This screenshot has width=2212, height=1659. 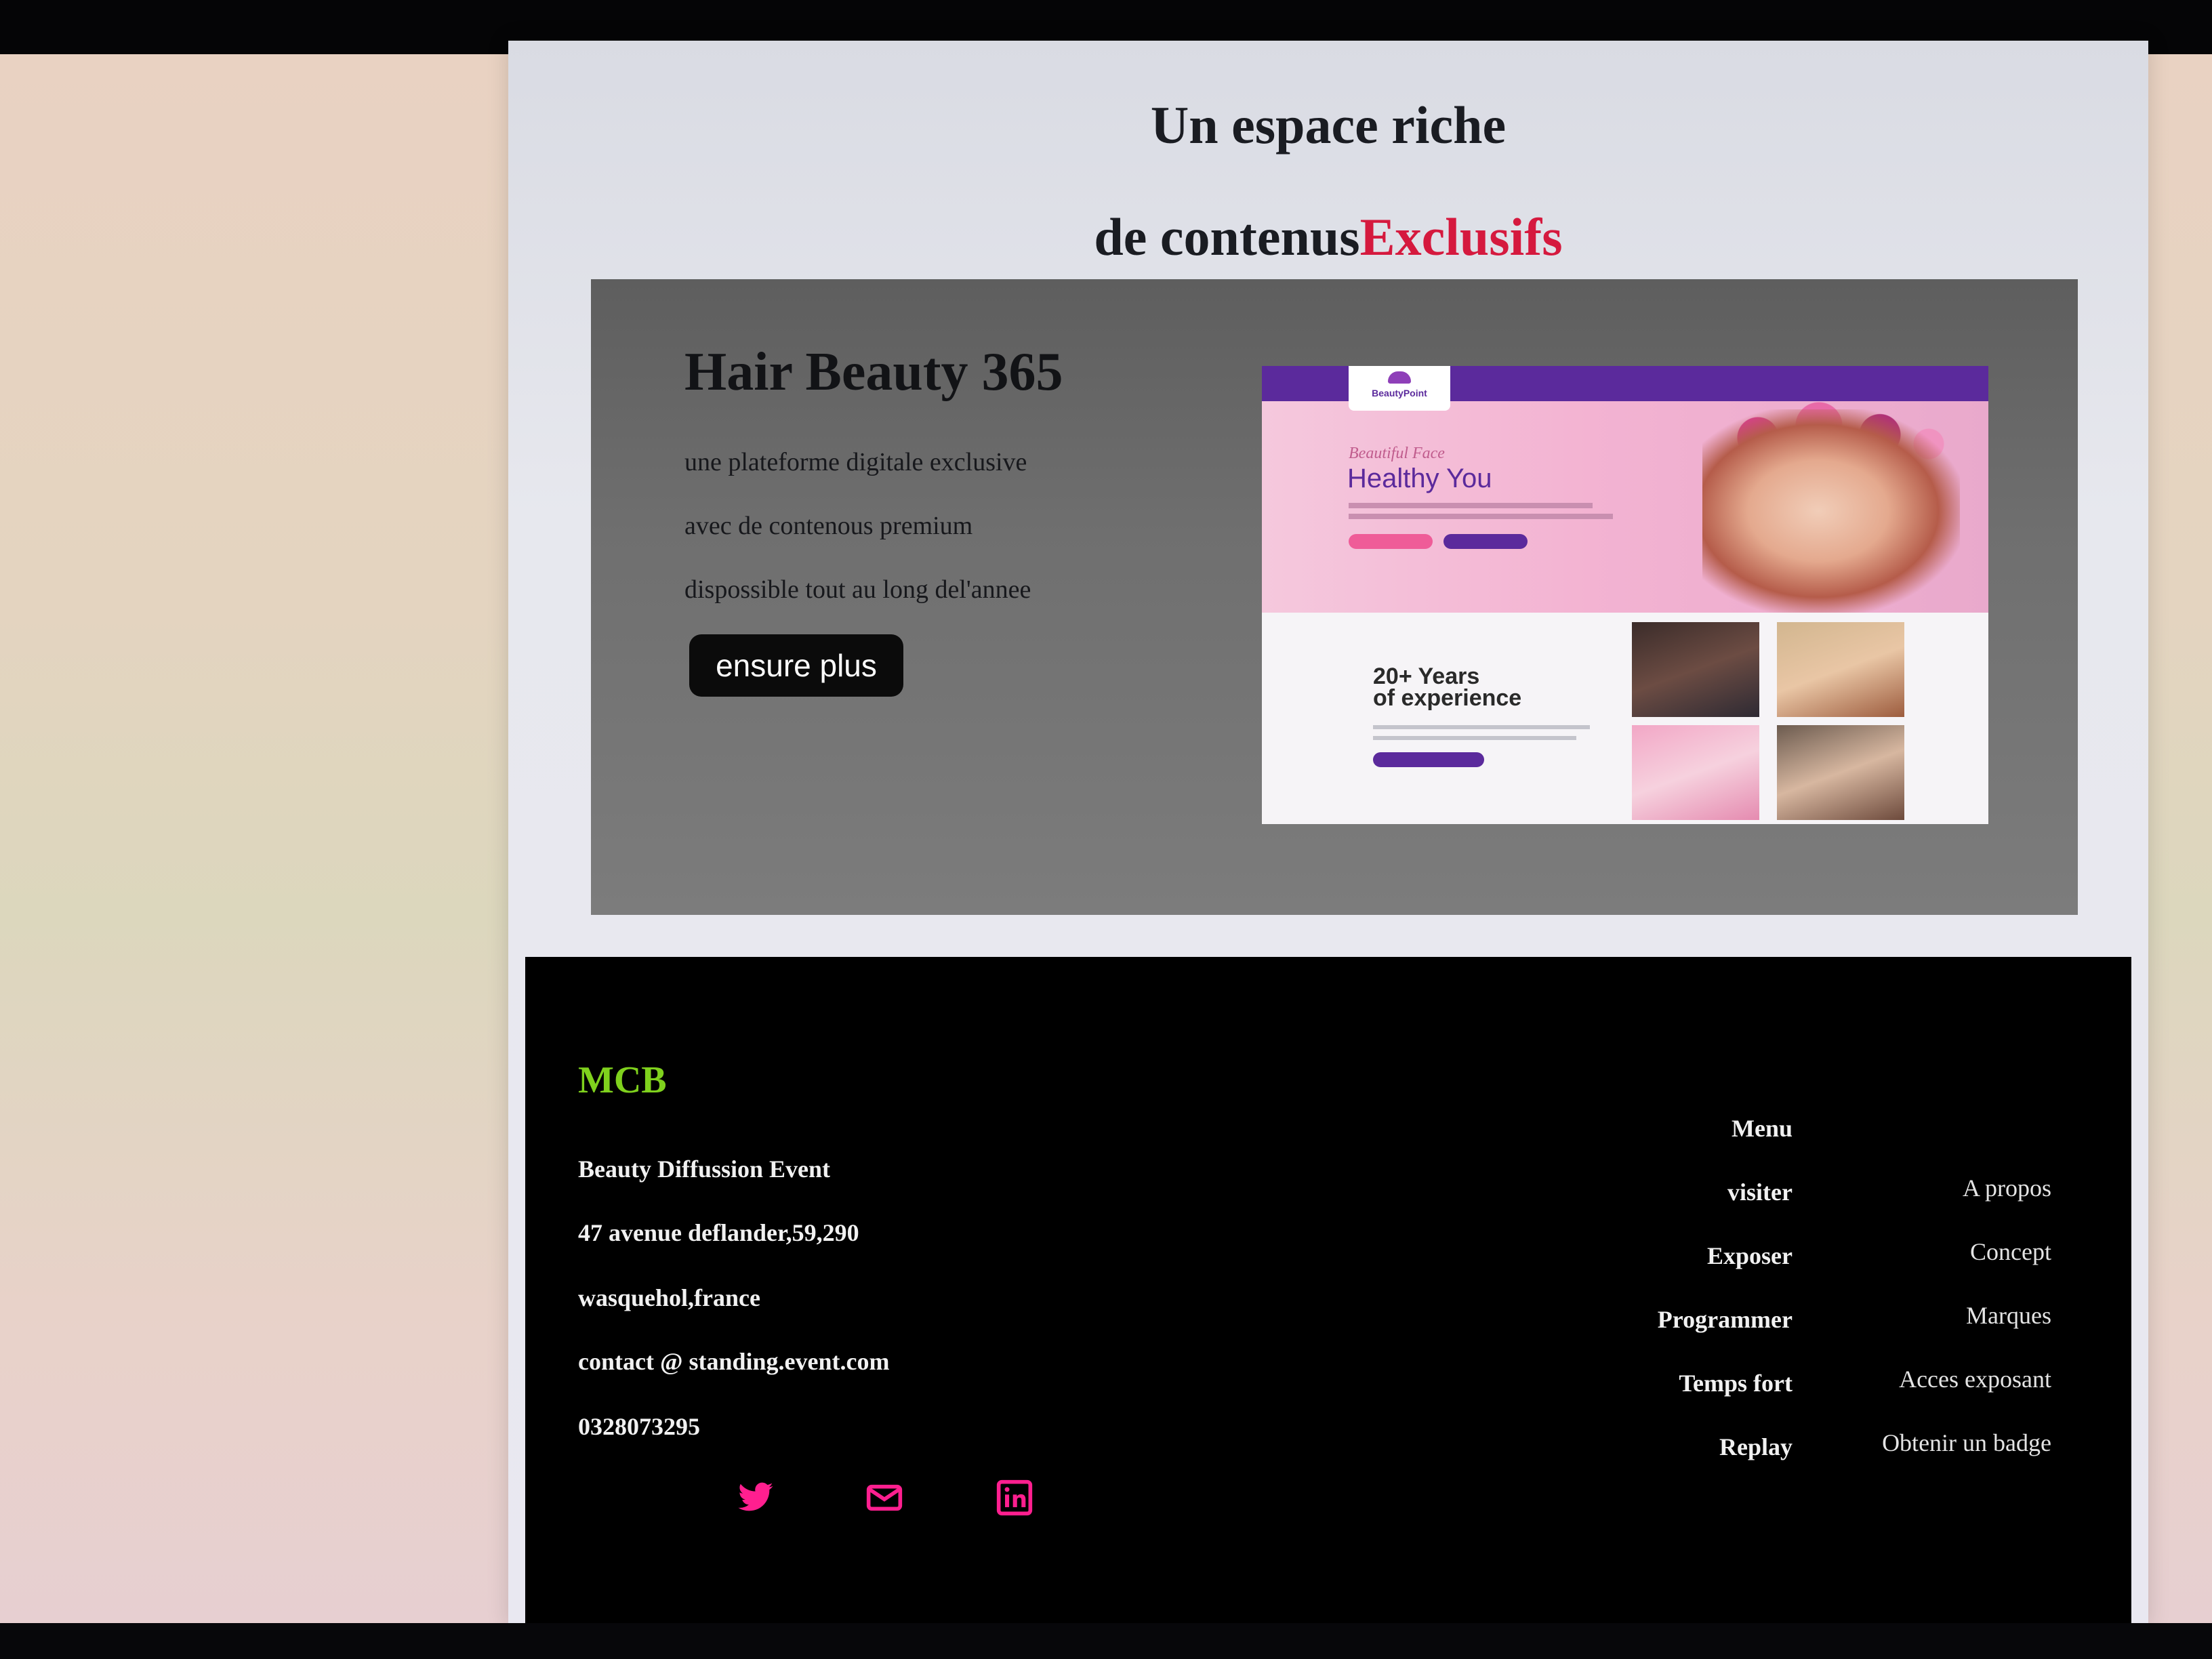 I want to click on footer-menu-title: Menu, so click(x=1763, y=1129).